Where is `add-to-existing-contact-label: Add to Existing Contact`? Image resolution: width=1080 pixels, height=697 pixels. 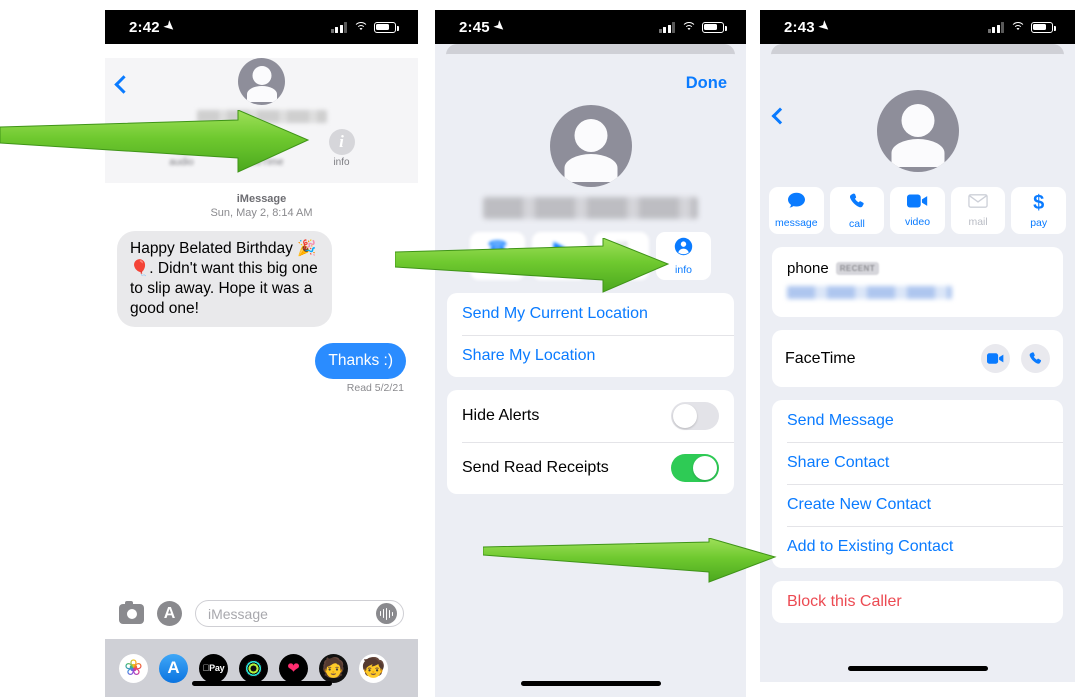
add-to-existing-contact-label: Add to Existing Contact is located at coordinates (870, 546).